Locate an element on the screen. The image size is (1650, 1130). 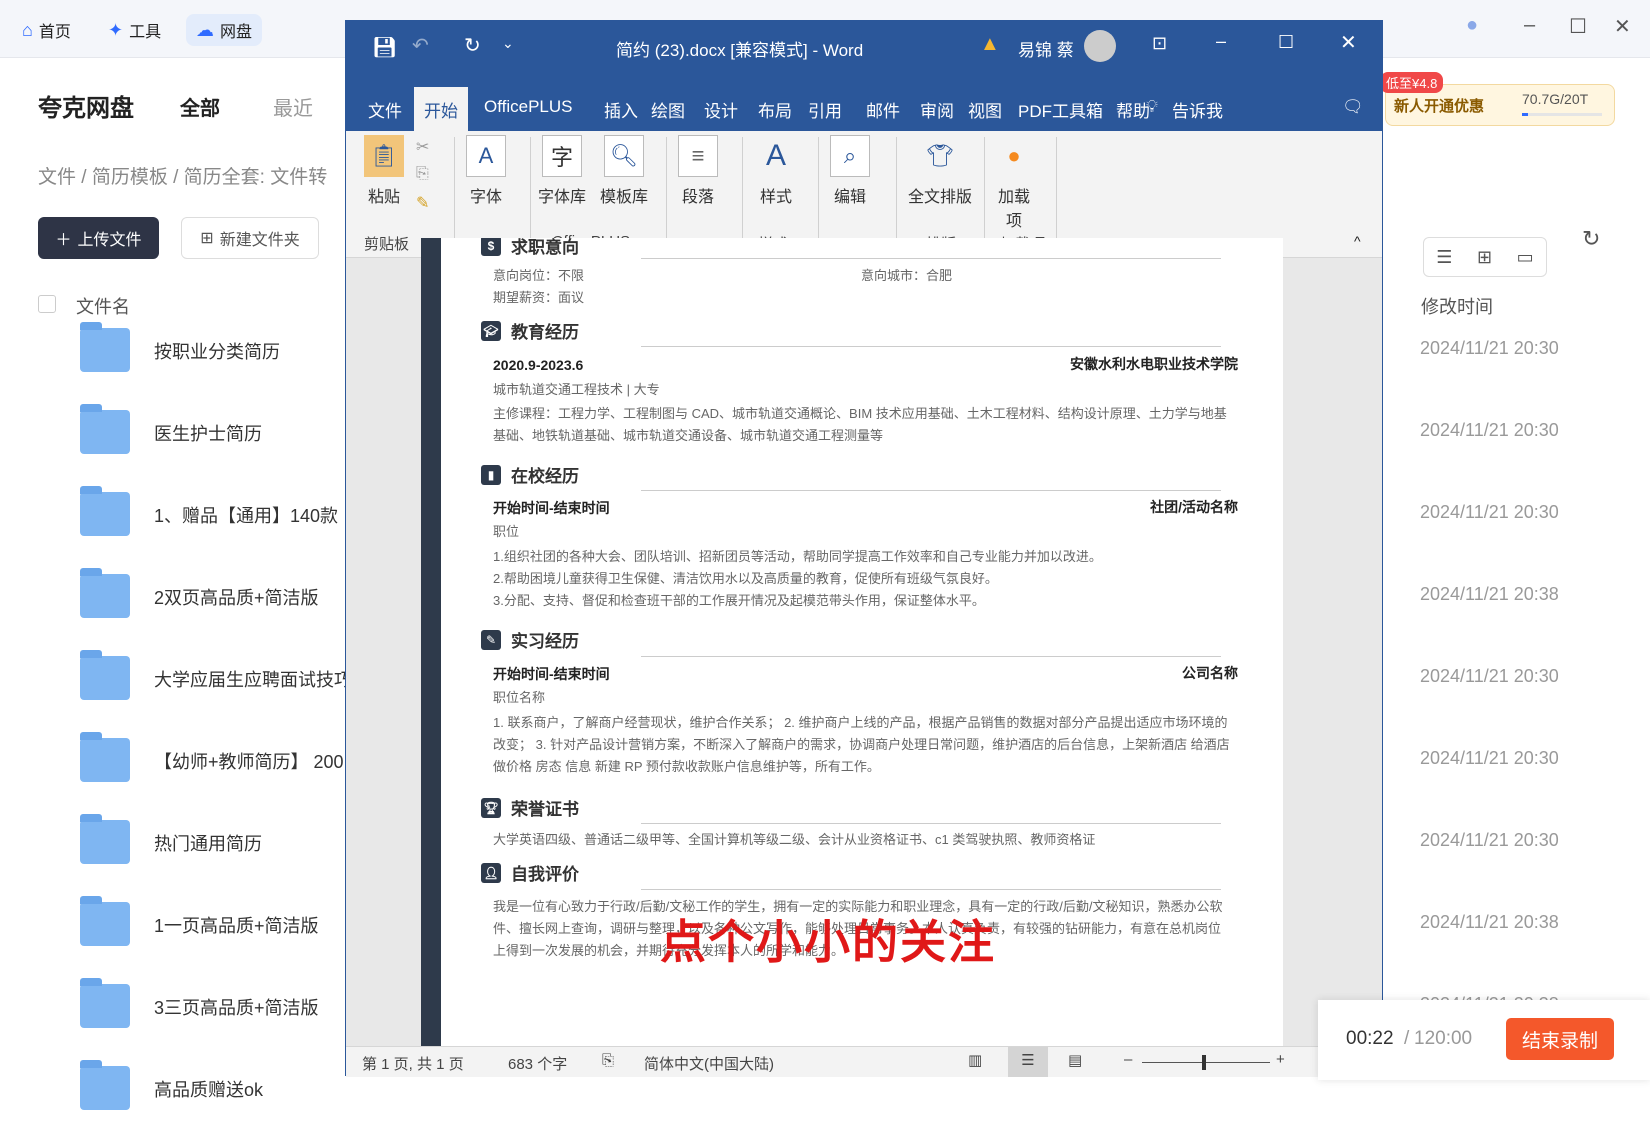
undo-icon: ↶ is located at coordinates (420, 45).